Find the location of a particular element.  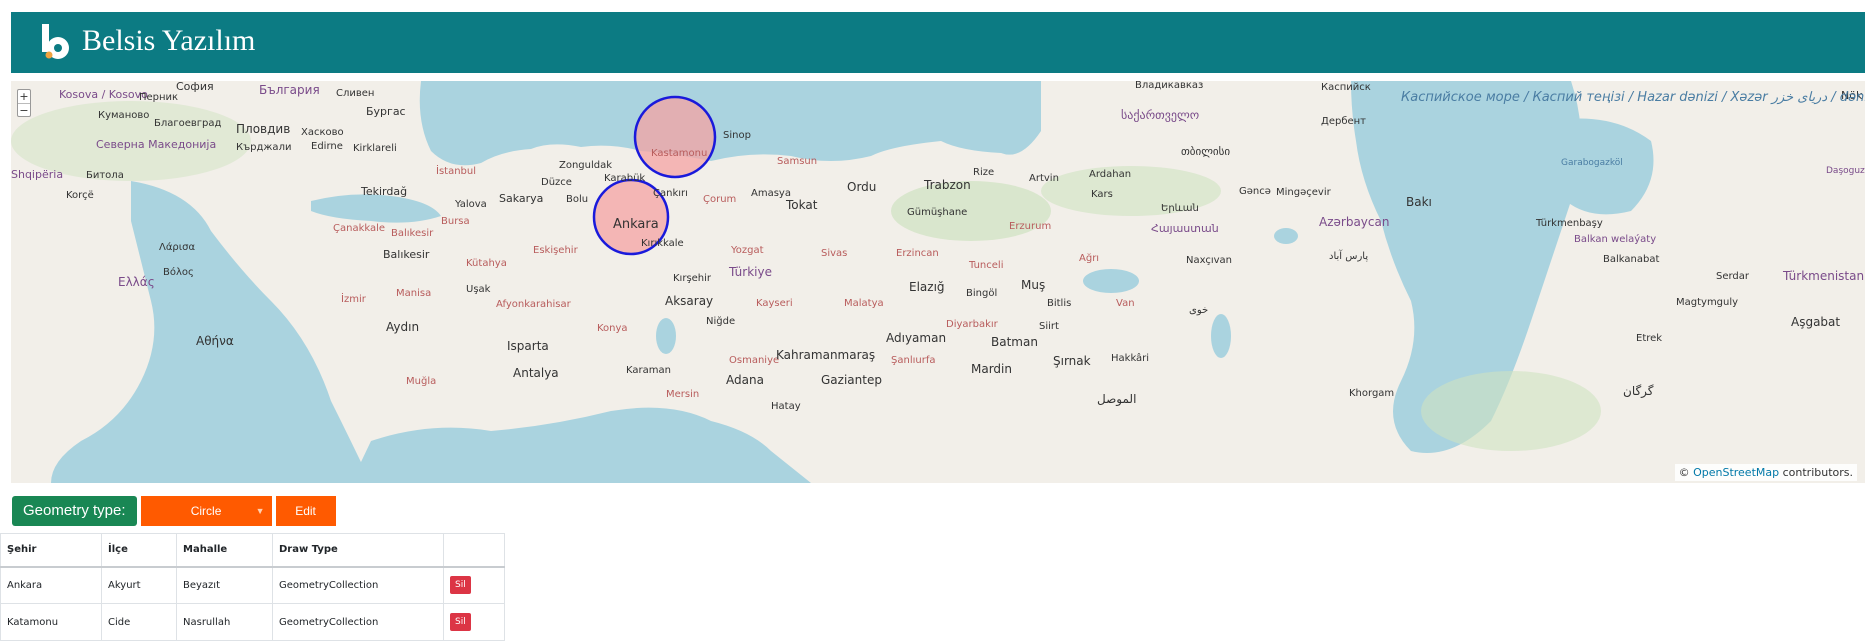

attribution-prefix: © is located at coordinates (1684, 472).